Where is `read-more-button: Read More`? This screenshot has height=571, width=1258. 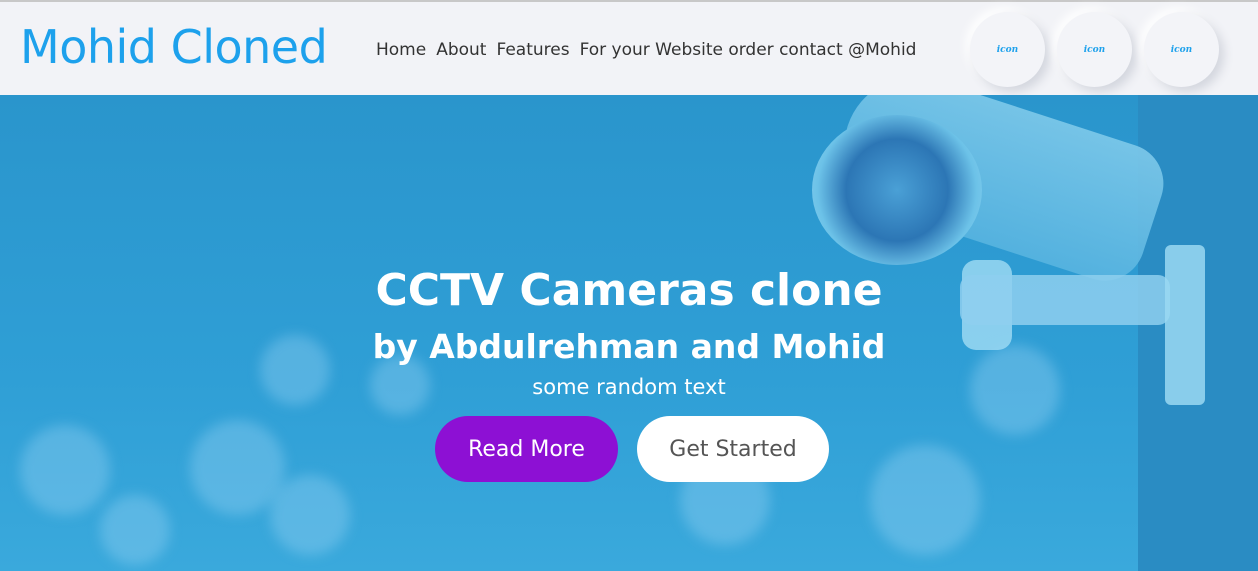
read-more-button: Read More is located at coordinates (526, 449).